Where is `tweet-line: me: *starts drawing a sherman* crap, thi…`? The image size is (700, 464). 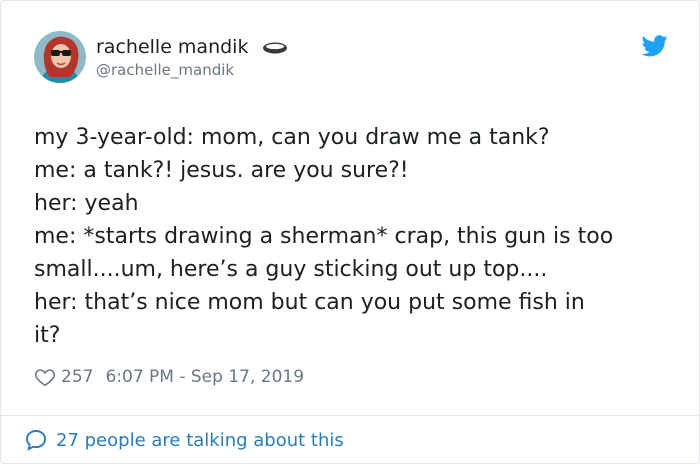 tweet-line: me: *starts drawing a sherman* crap, thi… is located at coordinates (324, 236).